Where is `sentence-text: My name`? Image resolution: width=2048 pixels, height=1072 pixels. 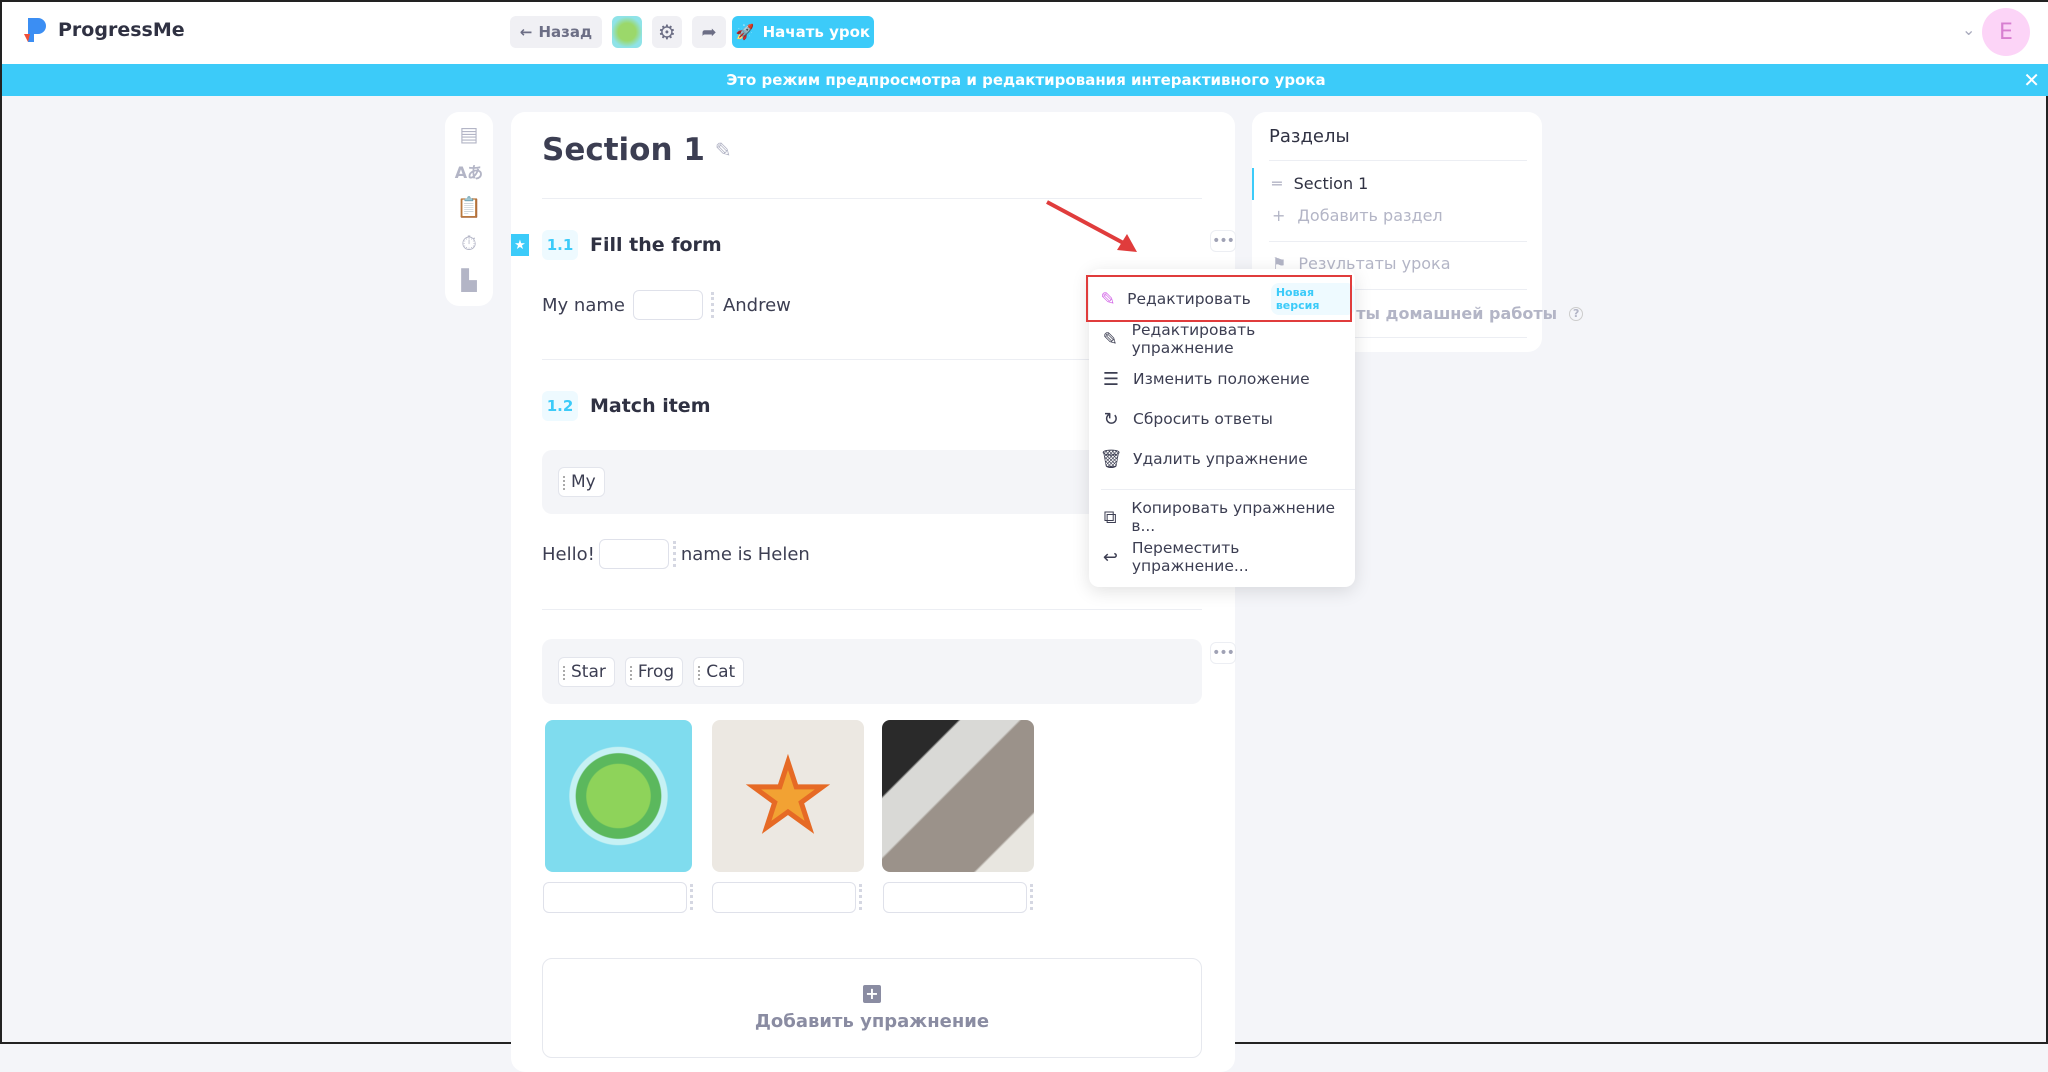 sentence-text: My name is located at coordinates (583, 305).